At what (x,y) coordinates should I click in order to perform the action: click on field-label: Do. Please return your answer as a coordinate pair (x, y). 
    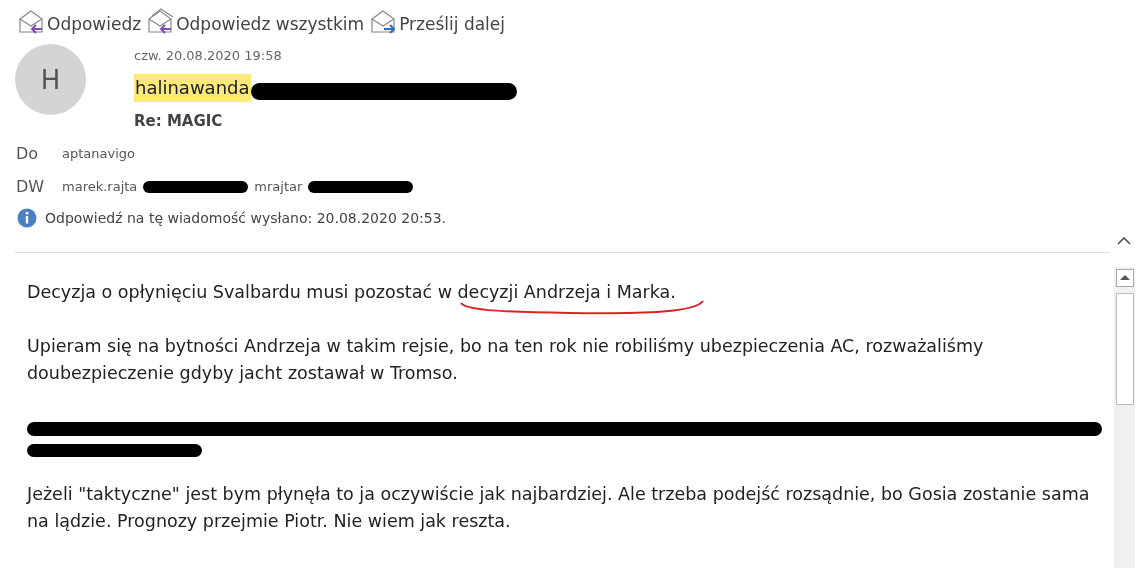
    Looking at the image, I should click on (28, 153).